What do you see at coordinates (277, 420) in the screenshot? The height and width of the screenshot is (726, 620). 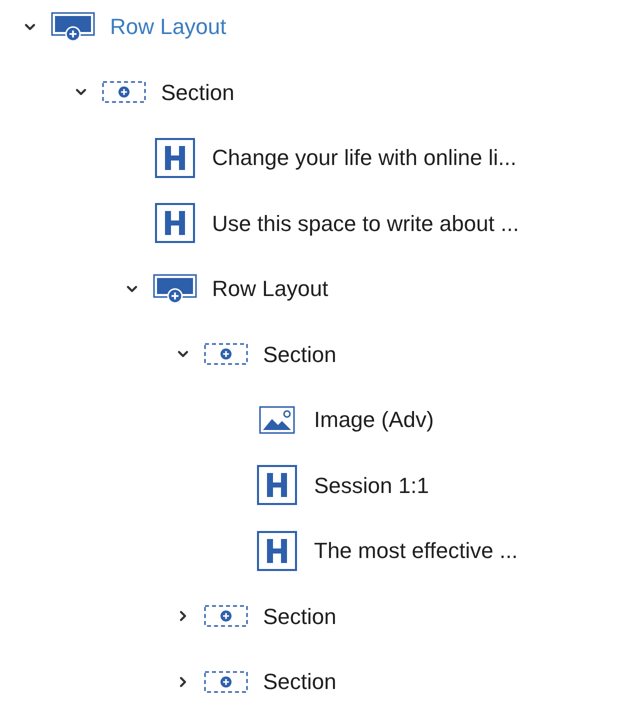 I see `image-icon` at bounding box center [277, 420].